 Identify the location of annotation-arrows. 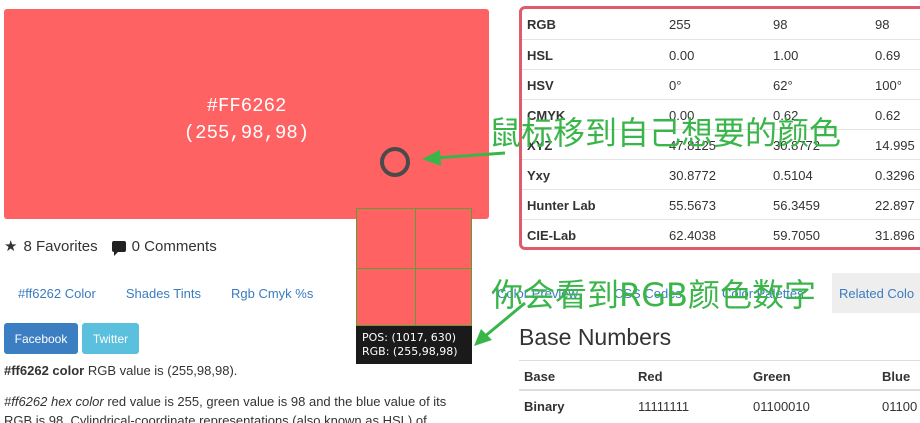
(474, 248).